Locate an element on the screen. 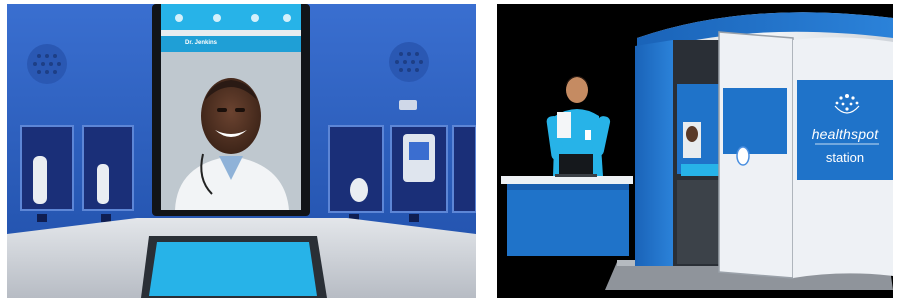 This screenshot has height=303, width=900. booth-door is located at coordinates (756, 155).